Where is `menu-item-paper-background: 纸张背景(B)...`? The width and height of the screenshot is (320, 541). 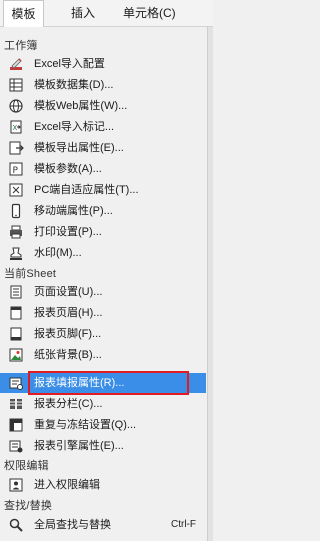
menu-item-paper-background: 纸张背景(B)... is located at coordinates (103, 355).